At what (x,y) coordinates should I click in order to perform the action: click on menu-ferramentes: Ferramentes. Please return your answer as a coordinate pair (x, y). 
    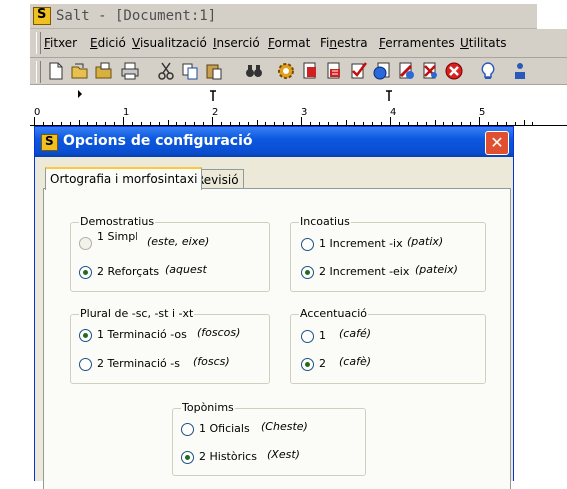
    Looking at the image, I should click on (417, 43).